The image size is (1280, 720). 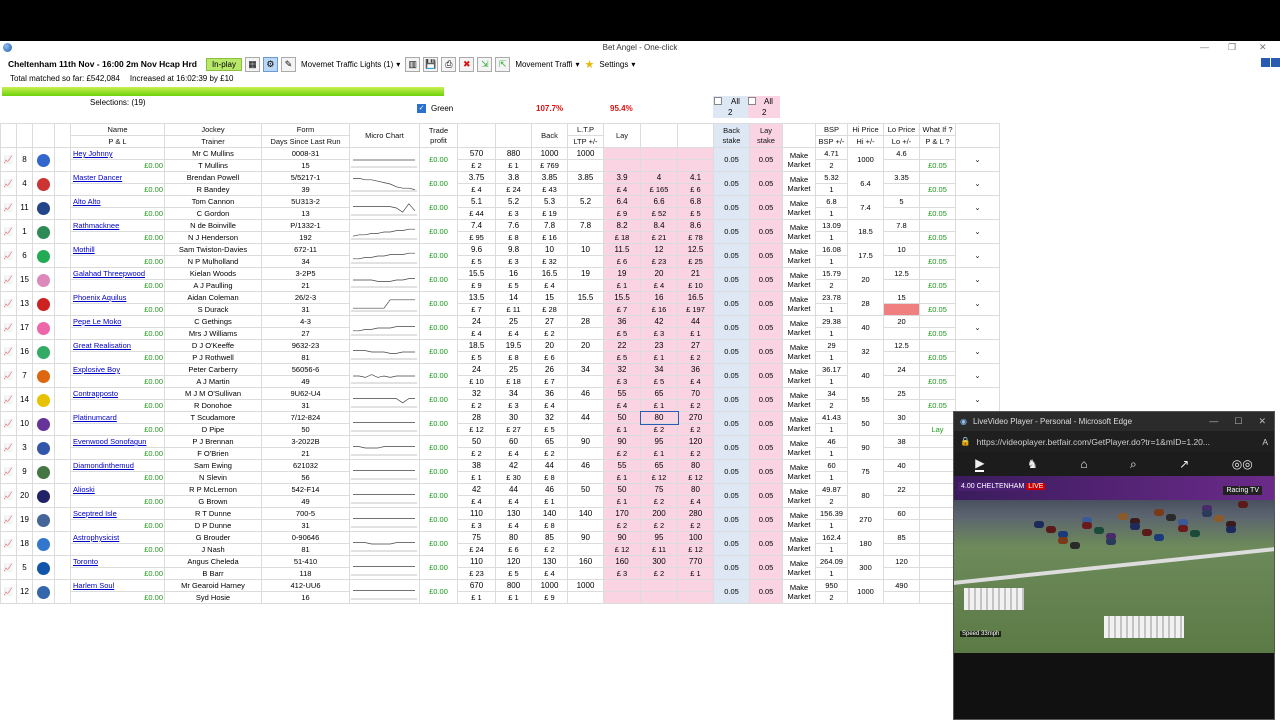 What do you see at coordinates (659, 513) in the screenshot?
I see `lay-price-2: 200` at bounding box center [659, 513].